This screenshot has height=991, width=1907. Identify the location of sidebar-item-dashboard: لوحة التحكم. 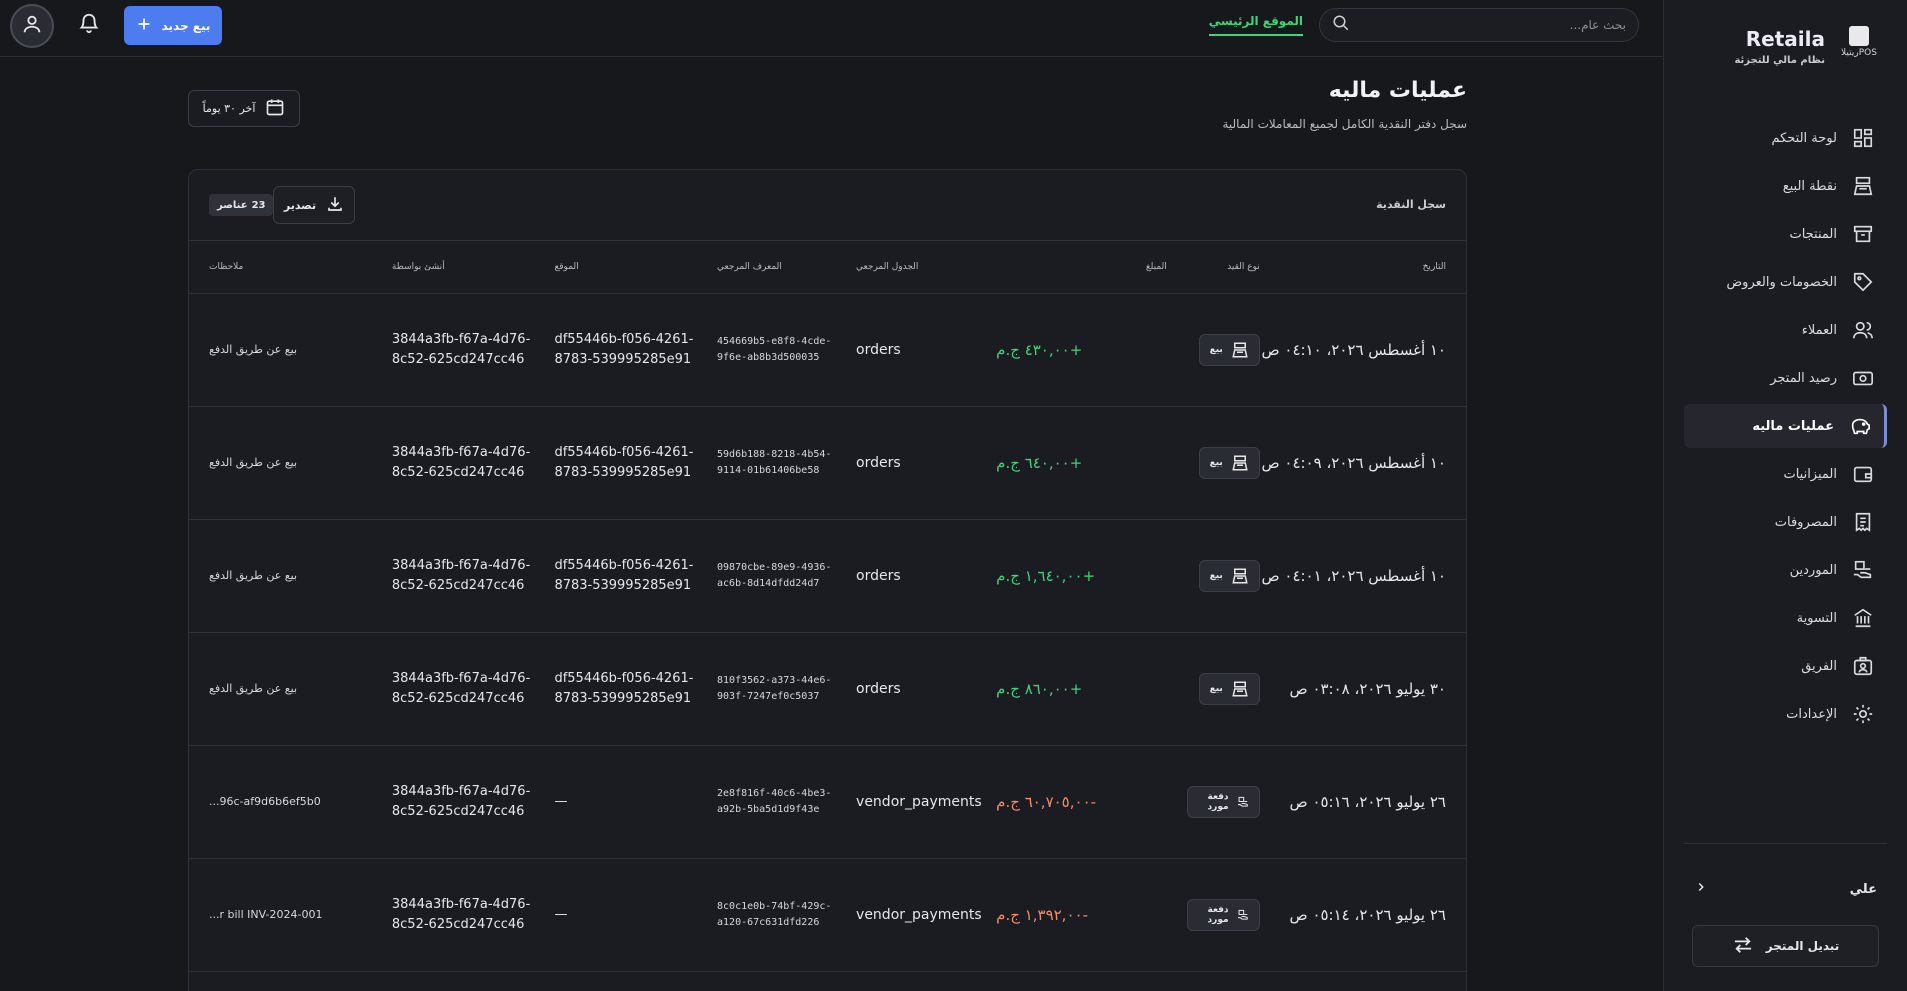
(1785, 138).